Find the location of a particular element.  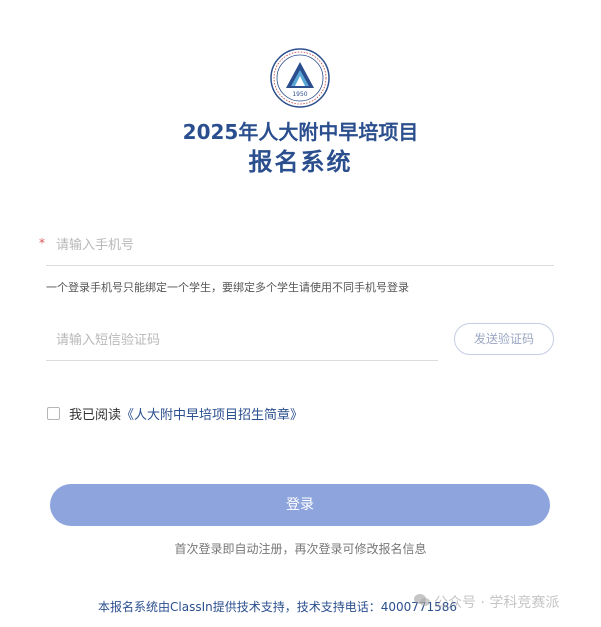

watermark-text: 公众号 · 学科竞赛派 is located at coordinates (497, 603).